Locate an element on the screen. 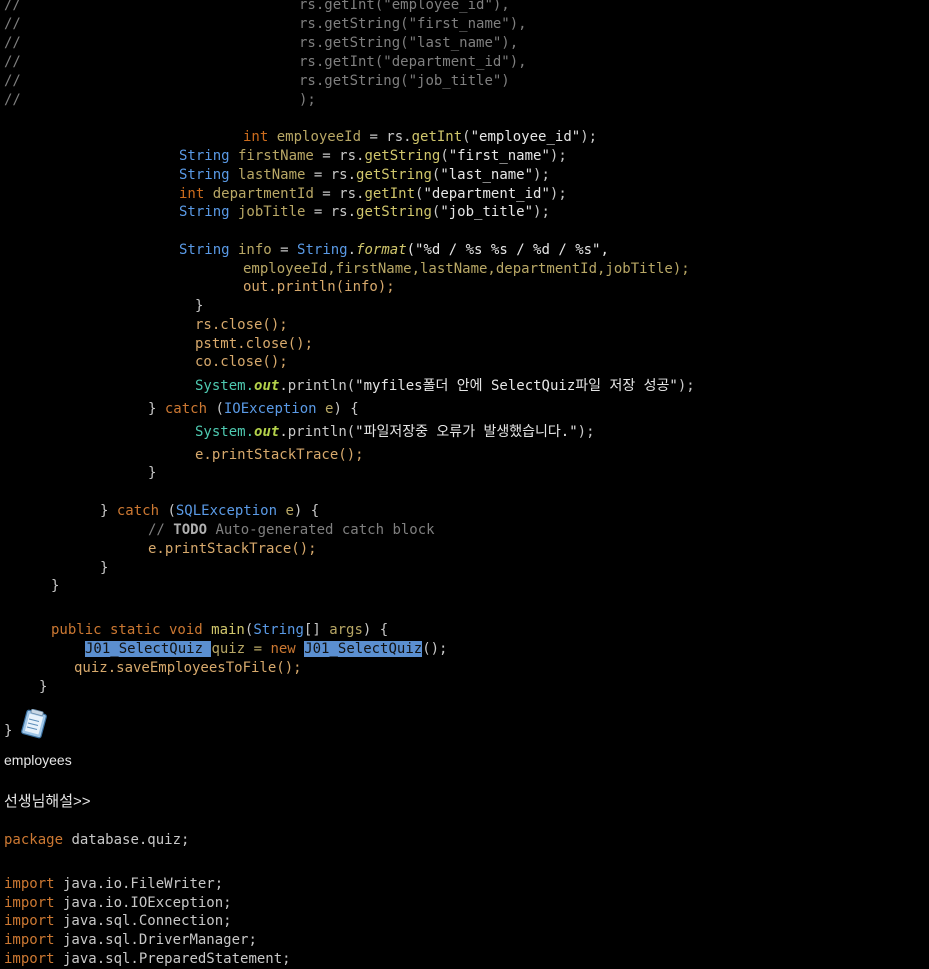  code-line: pstmt.close(); is located at coordinates (254, 344).